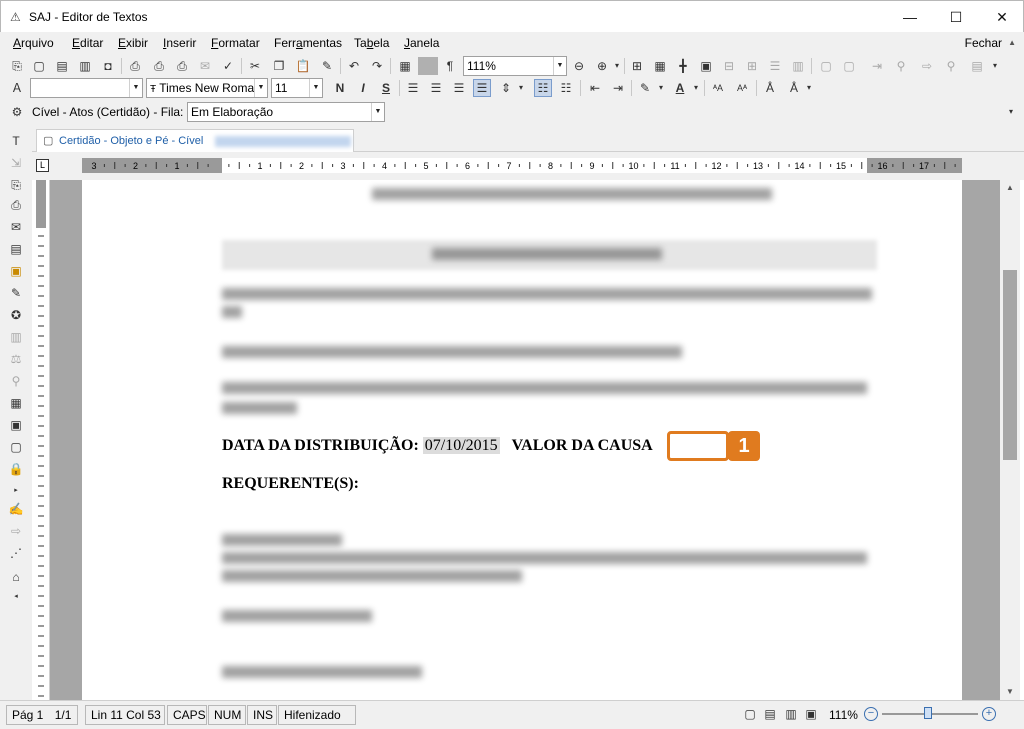  I want to click on sign-icon: ✍, so click(16, 509).